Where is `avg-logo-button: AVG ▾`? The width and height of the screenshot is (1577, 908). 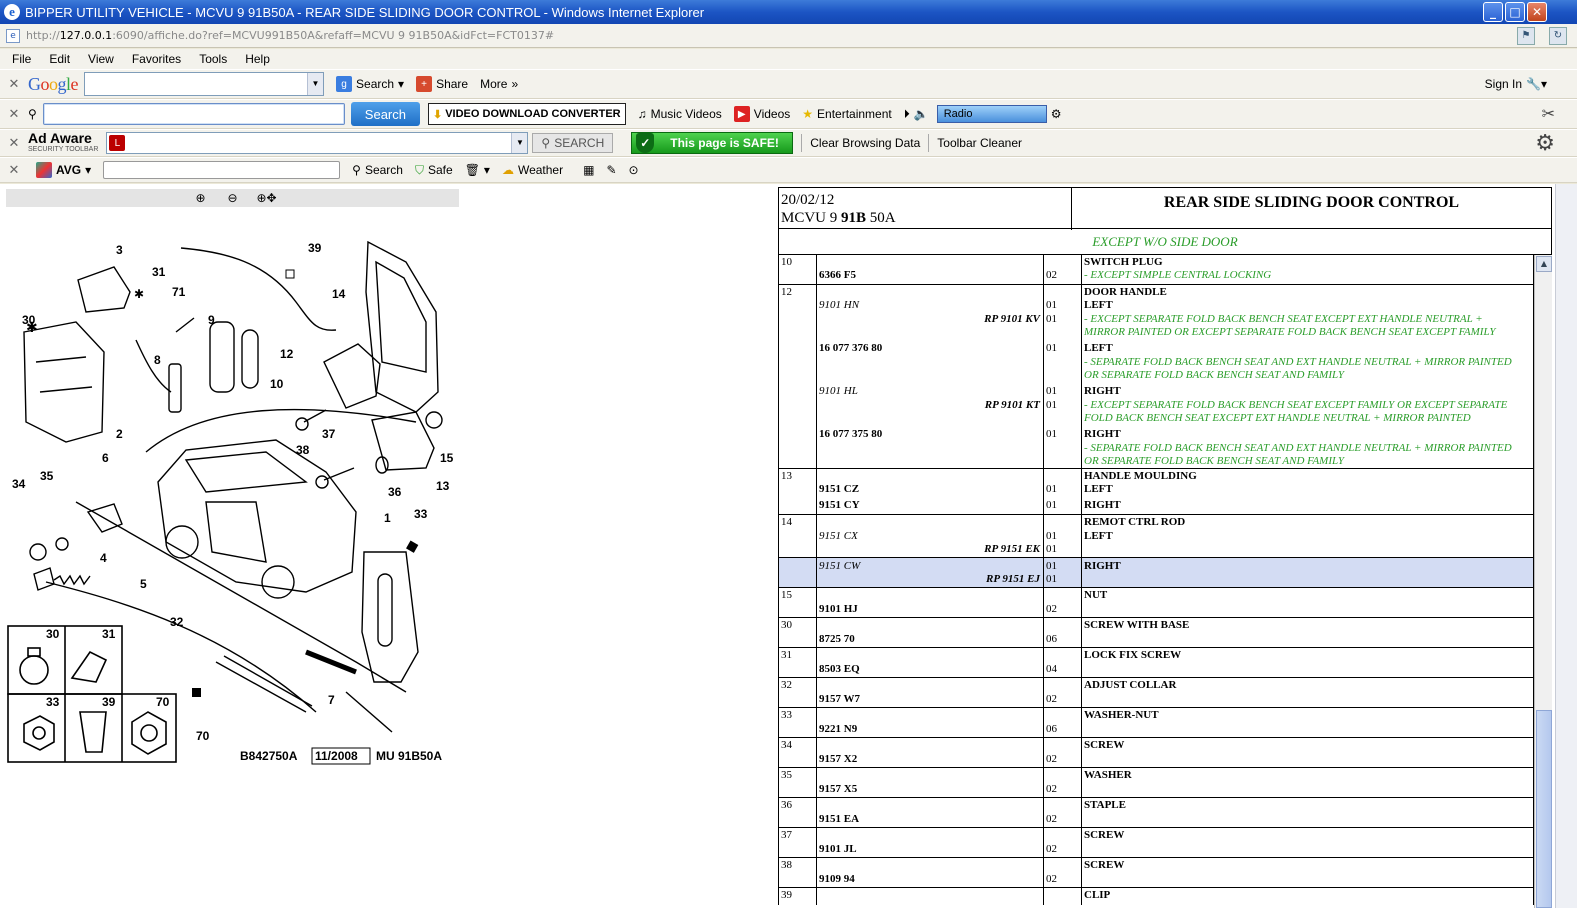 avg-logo-button: AVG ▾ is located at coordinates (63, 170).